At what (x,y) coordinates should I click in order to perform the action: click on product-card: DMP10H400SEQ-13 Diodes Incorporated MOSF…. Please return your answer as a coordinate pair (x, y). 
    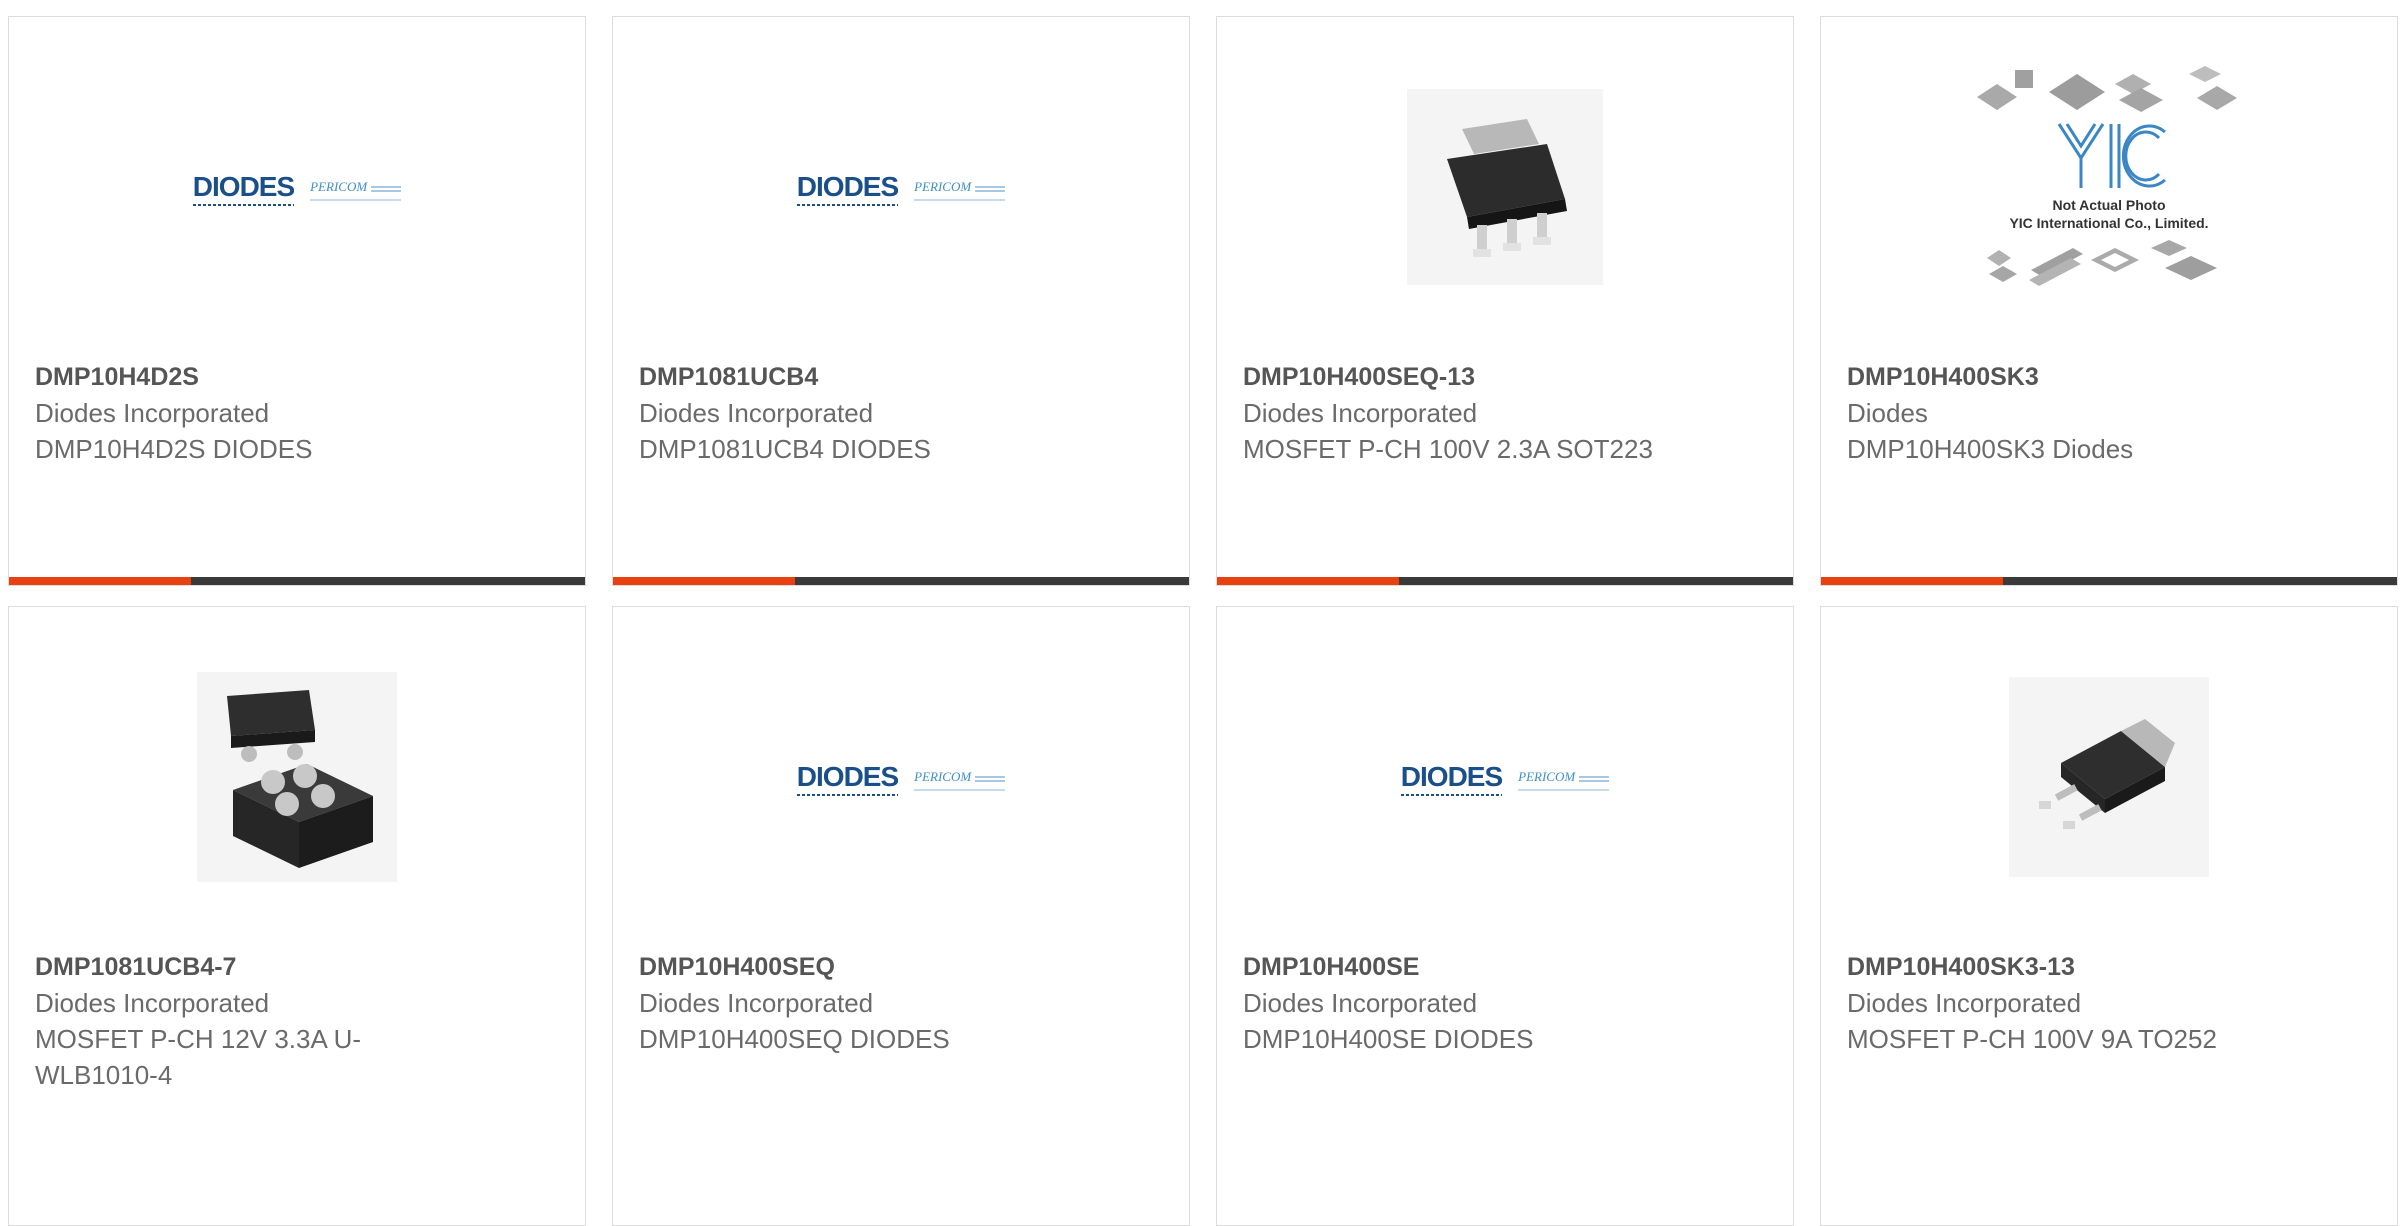
    Looking at the image, I should click on (1505, 301).